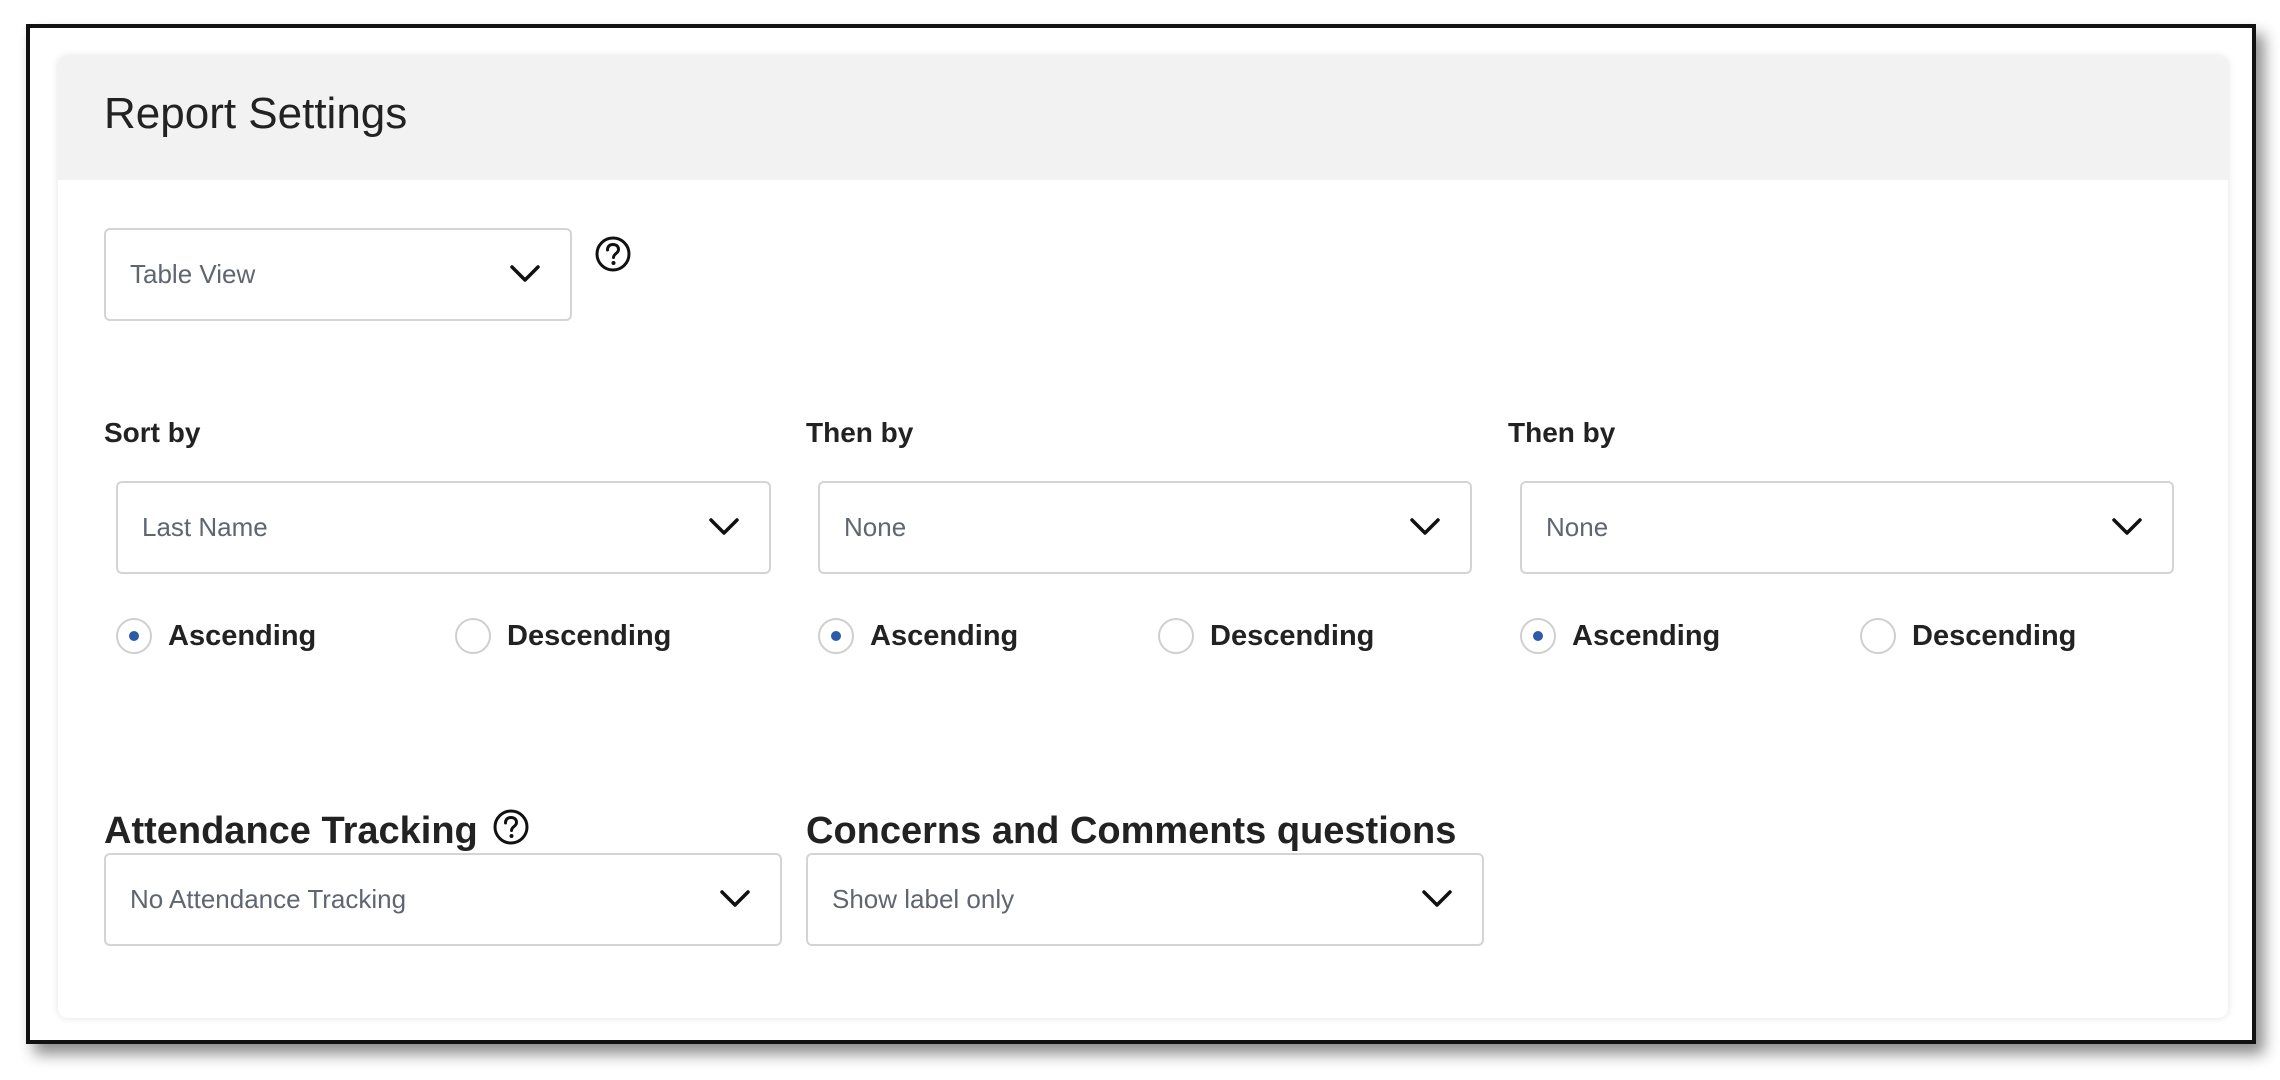 The height and width of the screenshot is (1080, 2280). Describe the element at coordinates (836, 636) in the screenshot. I see `then-by-1-ascending-radio` at that location.